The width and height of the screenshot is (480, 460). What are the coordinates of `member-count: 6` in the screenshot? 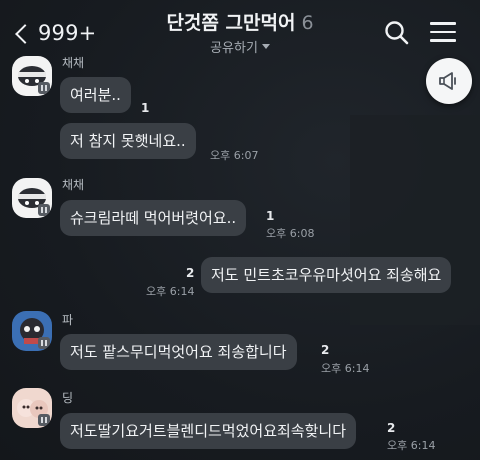 It's located at (307, 23).